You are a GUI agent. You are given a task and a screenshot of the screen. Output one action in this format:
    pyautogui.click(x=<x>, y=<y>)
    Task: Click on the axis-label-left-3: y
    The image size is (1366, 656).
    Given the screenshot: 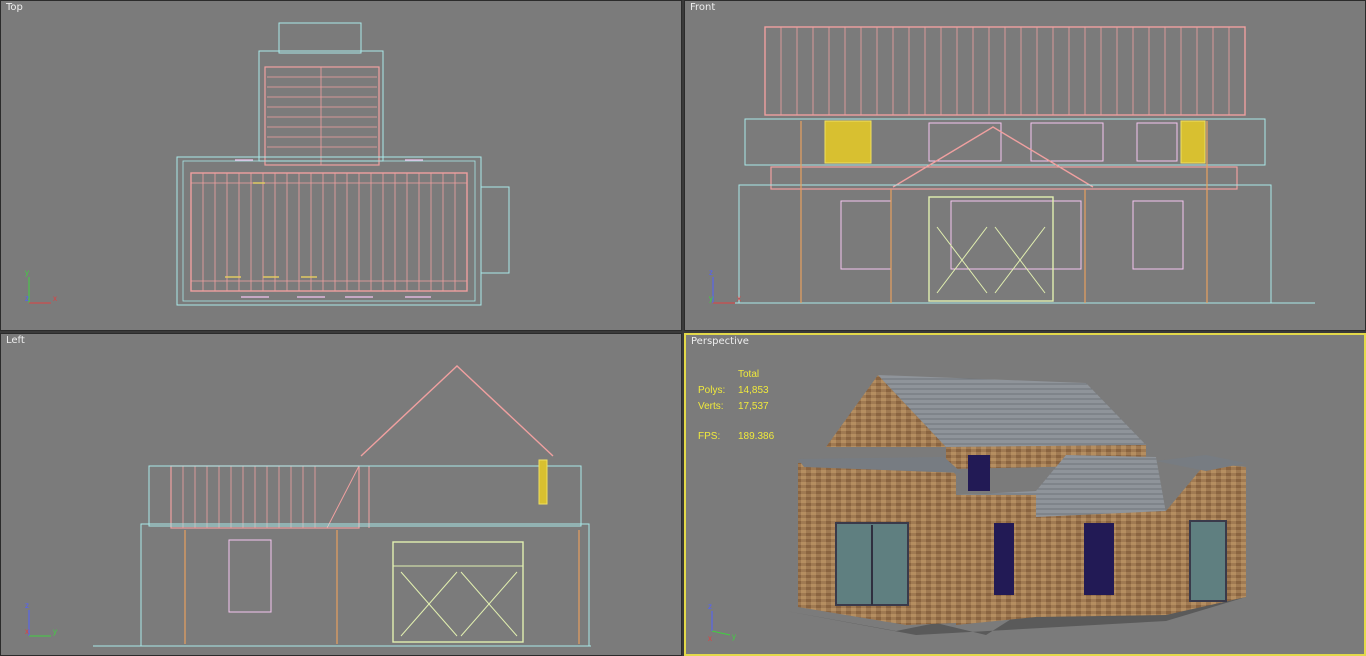 What is the action you would take?
    pyautogui.click(x=55, y=631)
    